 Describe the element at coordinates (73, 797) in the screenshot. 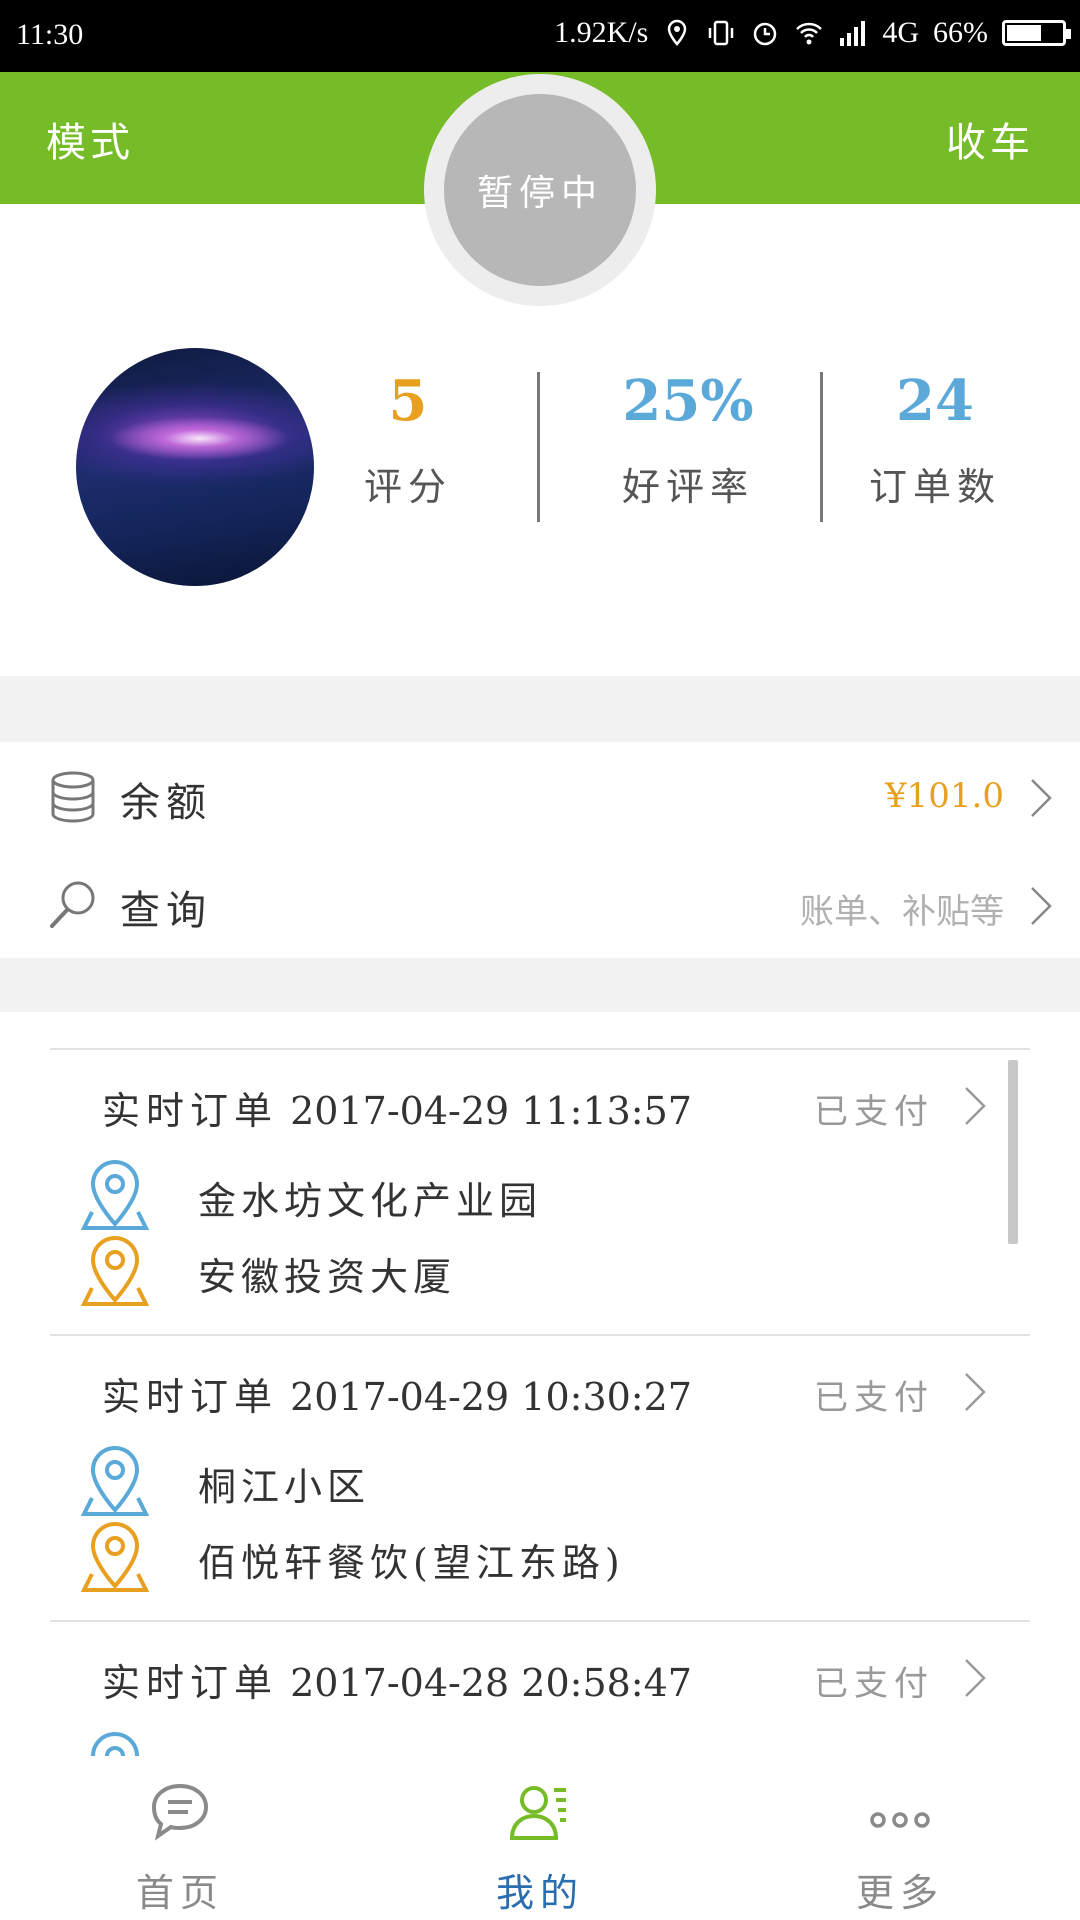

I see `database-icon` at that location.